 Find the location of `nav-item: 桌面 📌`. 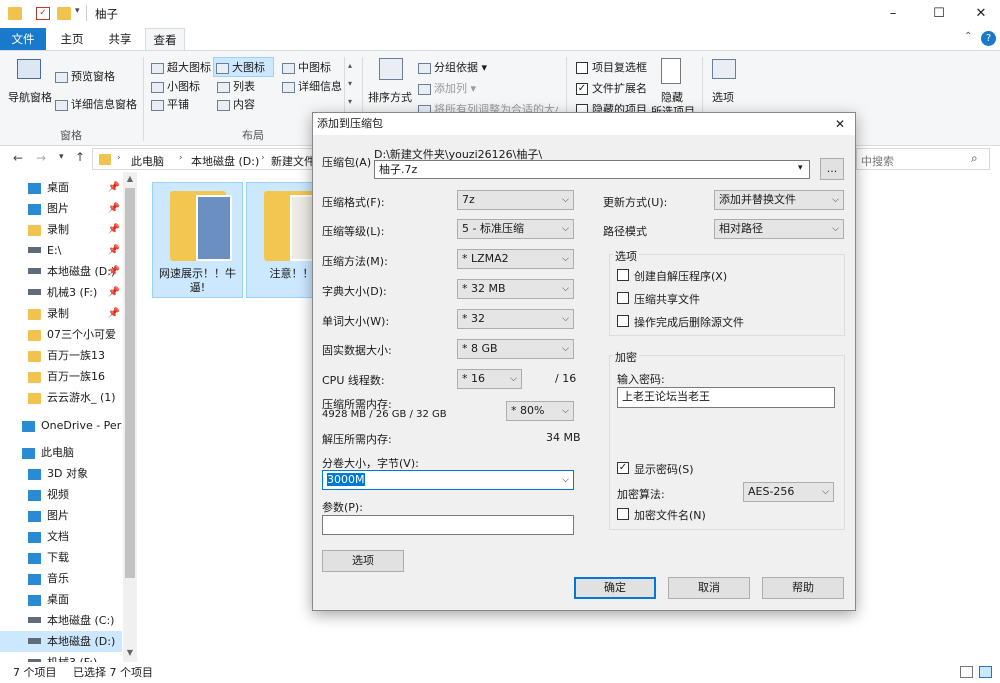

nav-item: 桌面 📌 is located at coordinates (61, 187).